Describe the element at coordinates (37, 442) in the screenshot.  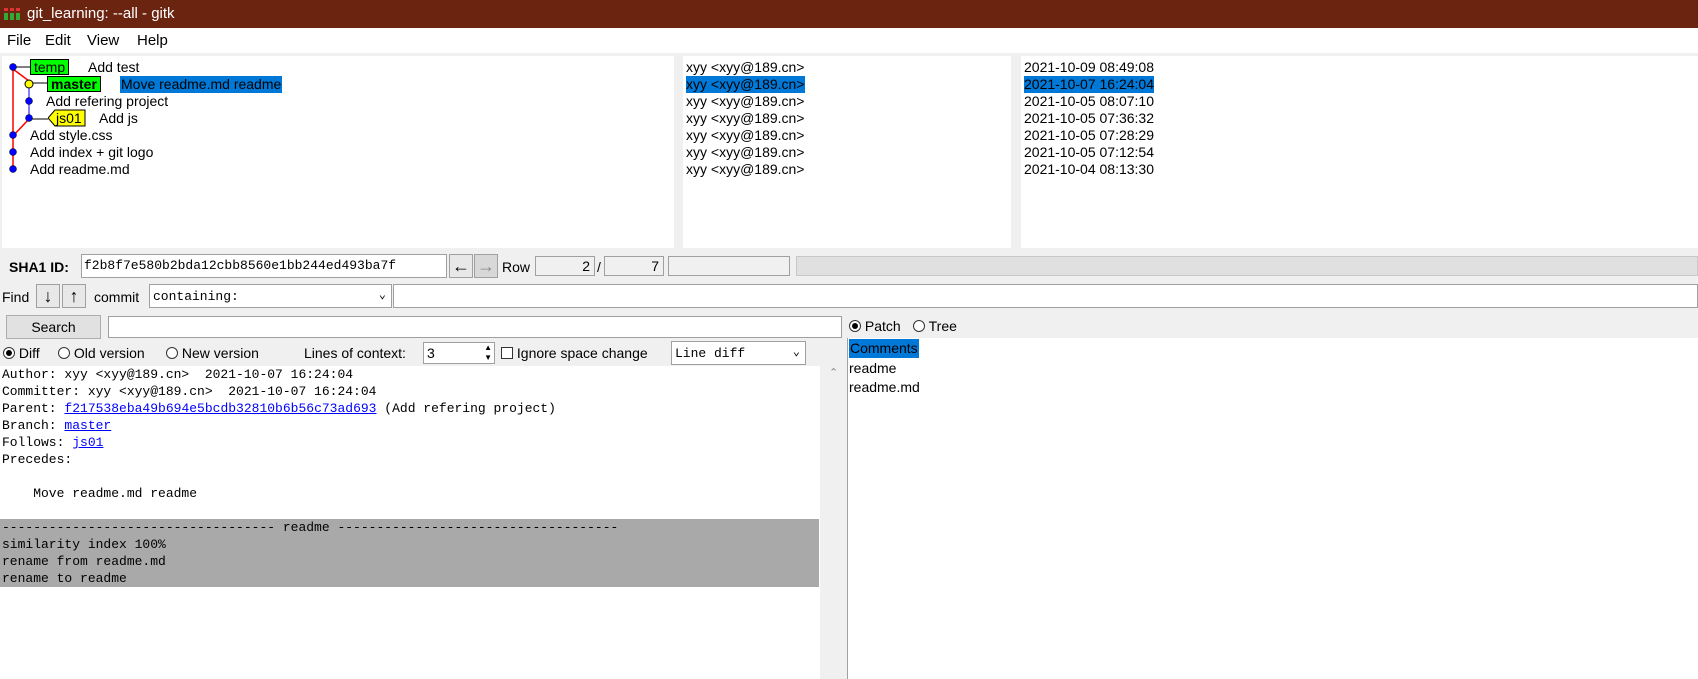
I see `follows-label: Follows:` at that location.